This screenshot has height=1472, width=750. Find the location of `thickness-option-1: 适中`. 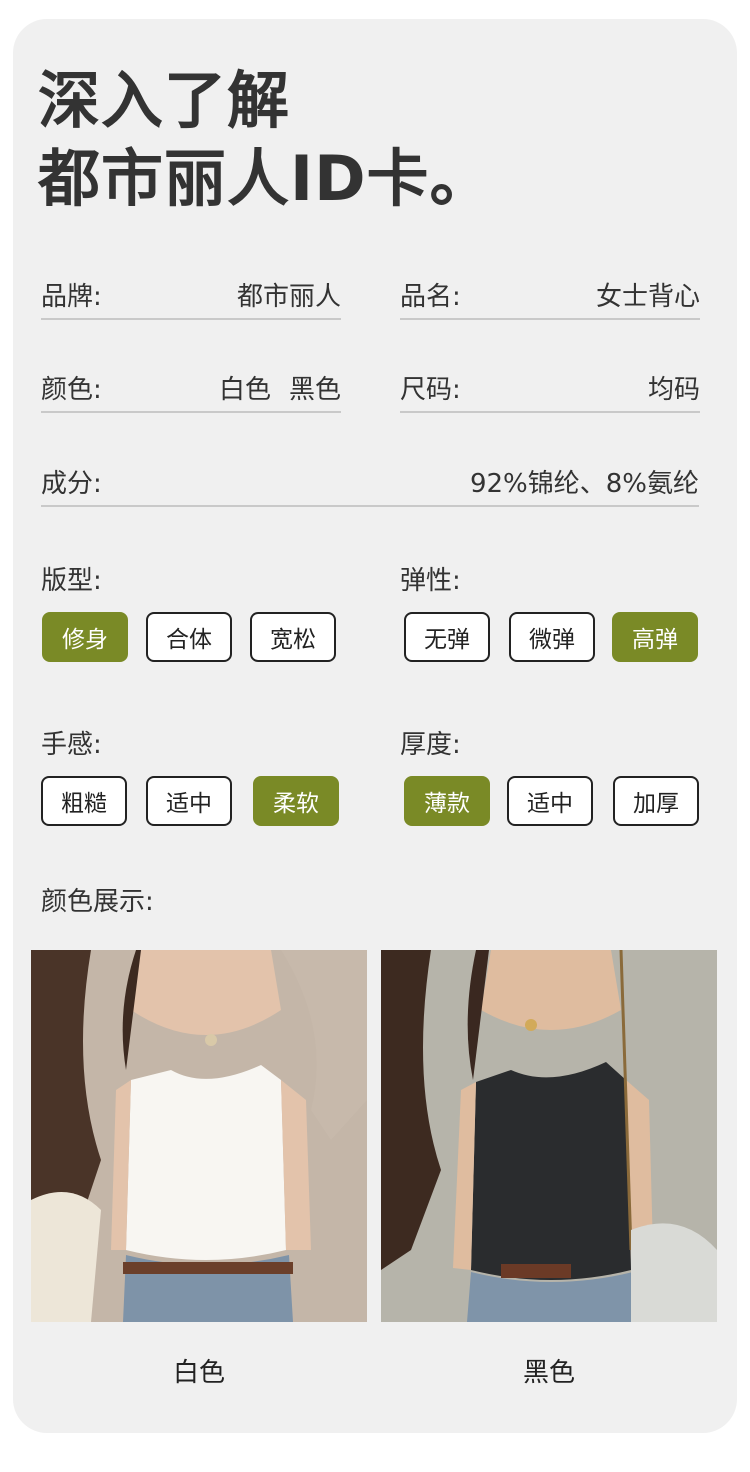

thickness-option-1: 适中 is located at coordinates (550, 801).